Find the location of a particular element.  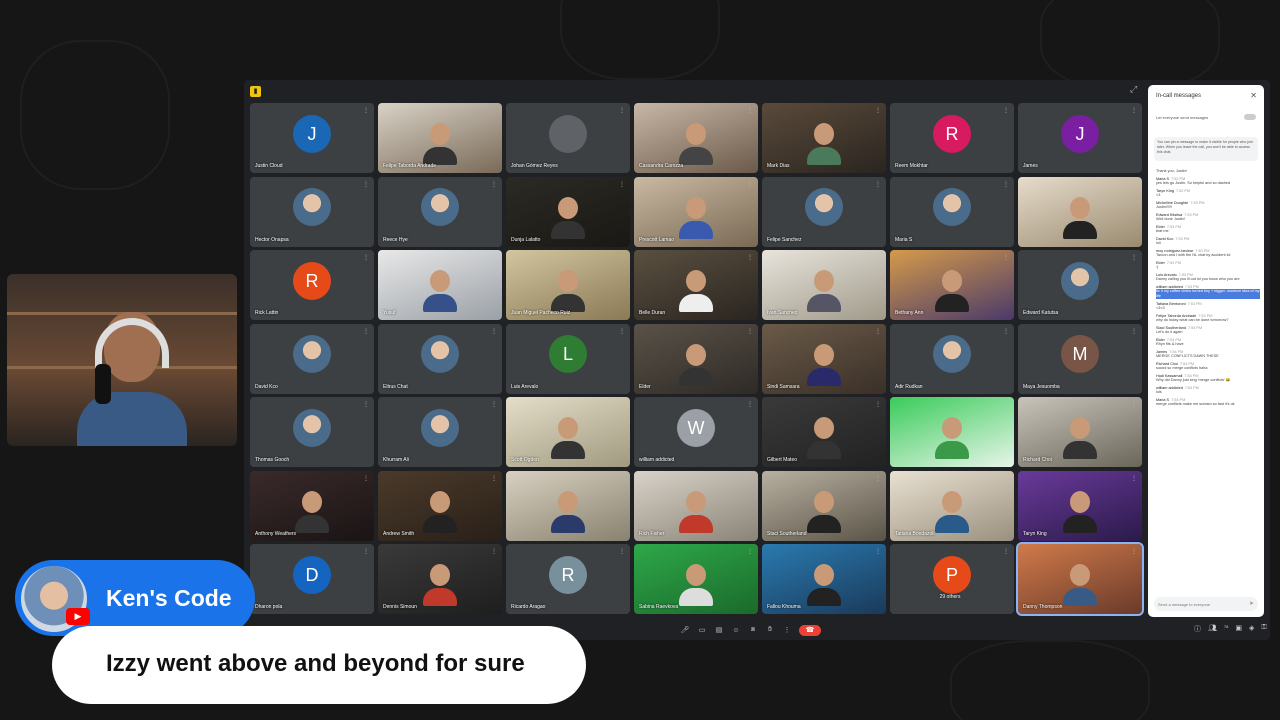

participant-tile: ⋮ Rich Fisher is located at coordinates (696, 505).